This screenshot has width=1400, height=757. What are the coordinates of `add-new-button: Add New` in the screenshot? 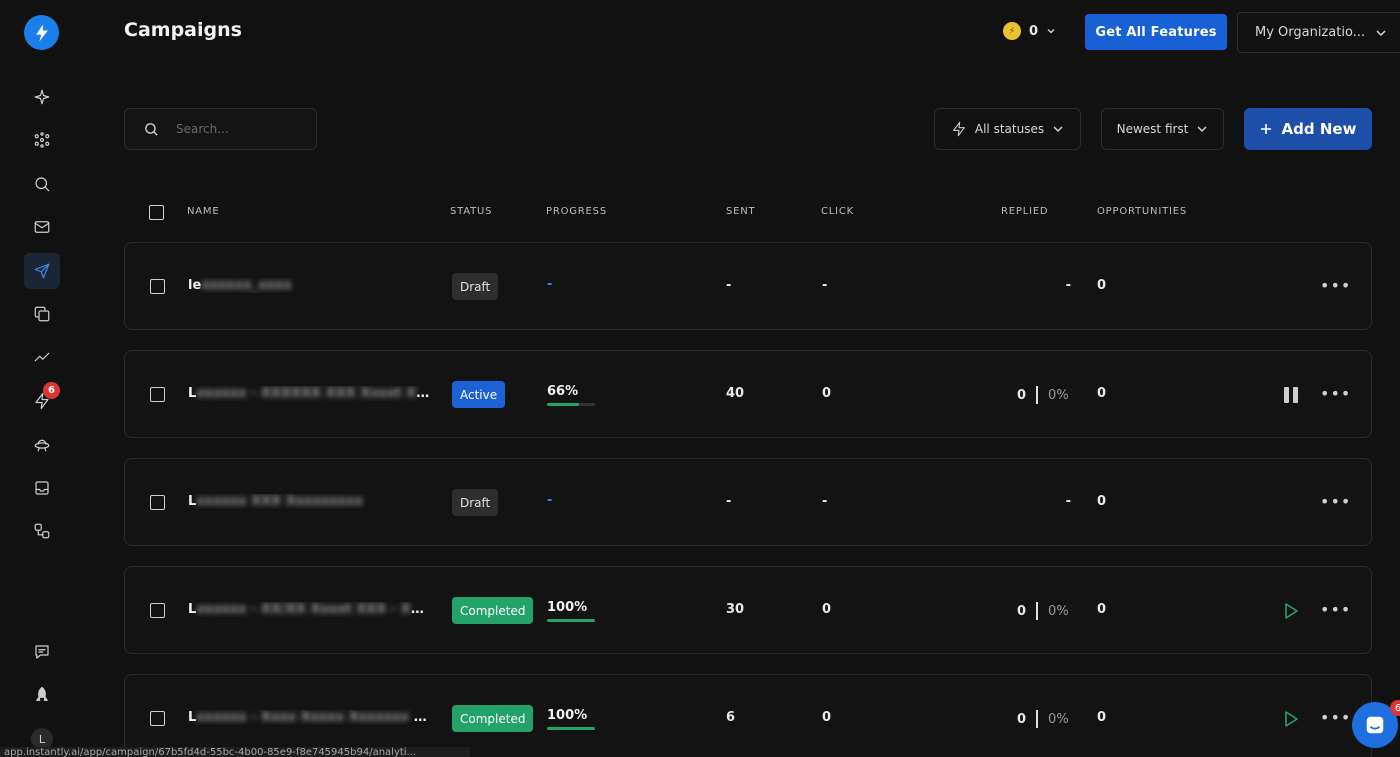 It's located at (1308, 129).